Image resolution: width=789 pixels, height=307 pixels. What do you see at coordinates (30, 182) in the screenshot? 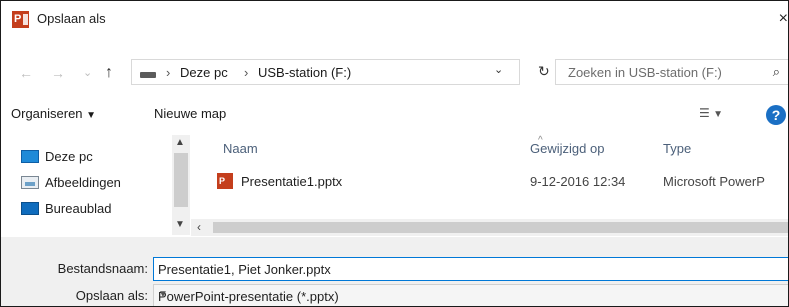
I see `pictures-icon` at bounding box center [30, 182].